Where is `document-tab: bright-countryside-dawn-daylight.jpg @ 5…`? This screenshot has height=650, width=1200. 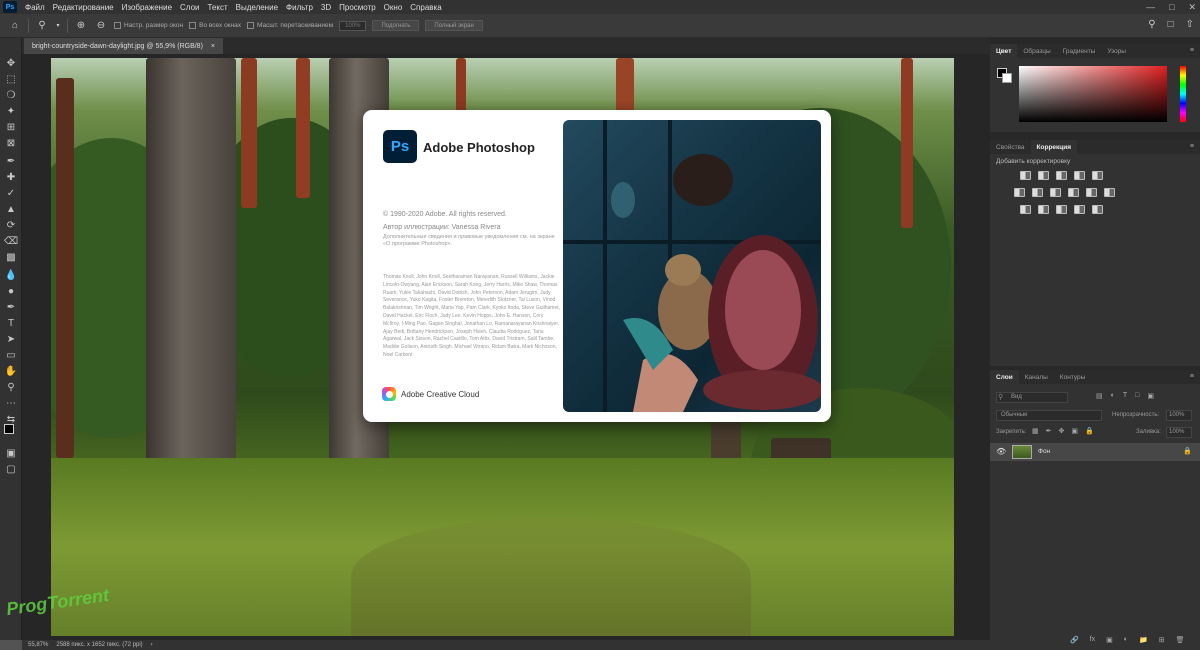
document-tab: bright-countryside-dawn-daylight.jpg @ 5… is located at coordinates (123, 46).